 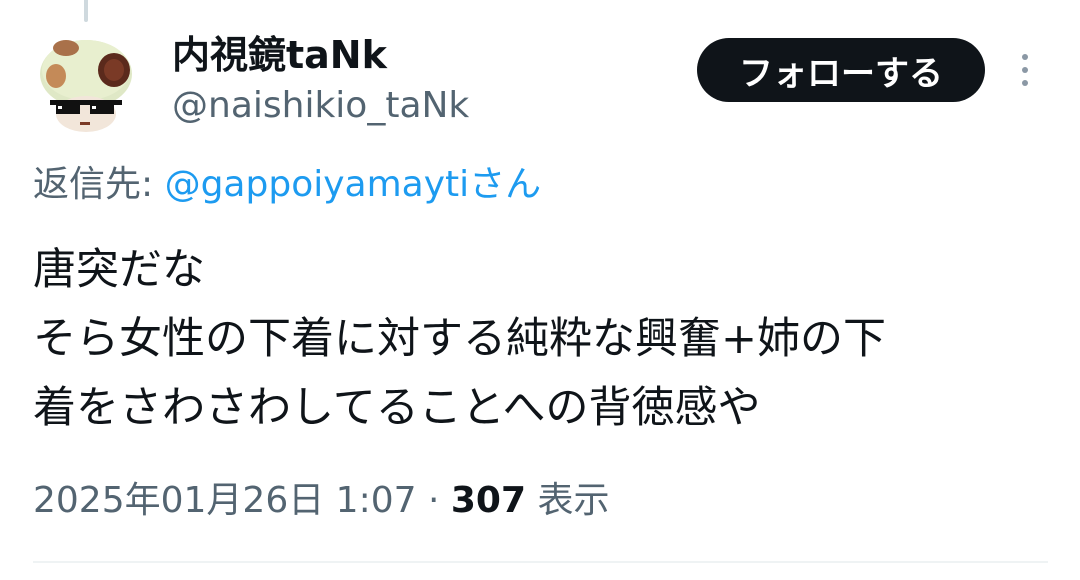 I want to click on reply-to-prefix: 返信先:, so click(x=99, y=184).